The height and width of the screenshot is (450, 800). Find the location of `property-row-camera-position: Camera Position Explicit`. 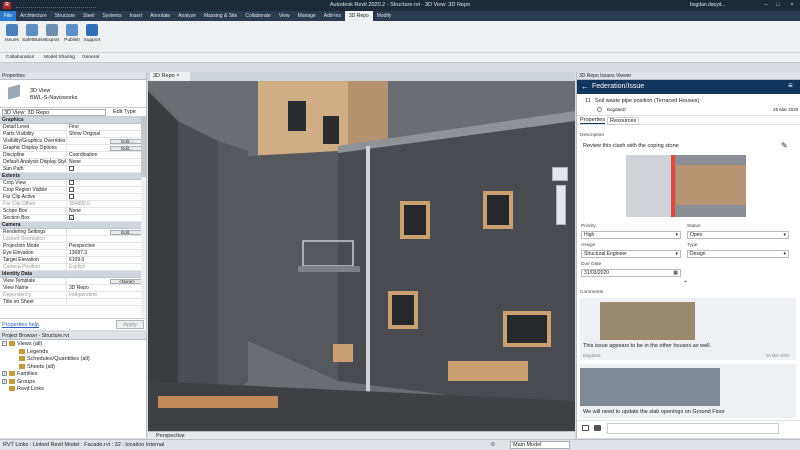

property-row-camera-position: Camera Position Explicit is located at coordinates (73, 267).